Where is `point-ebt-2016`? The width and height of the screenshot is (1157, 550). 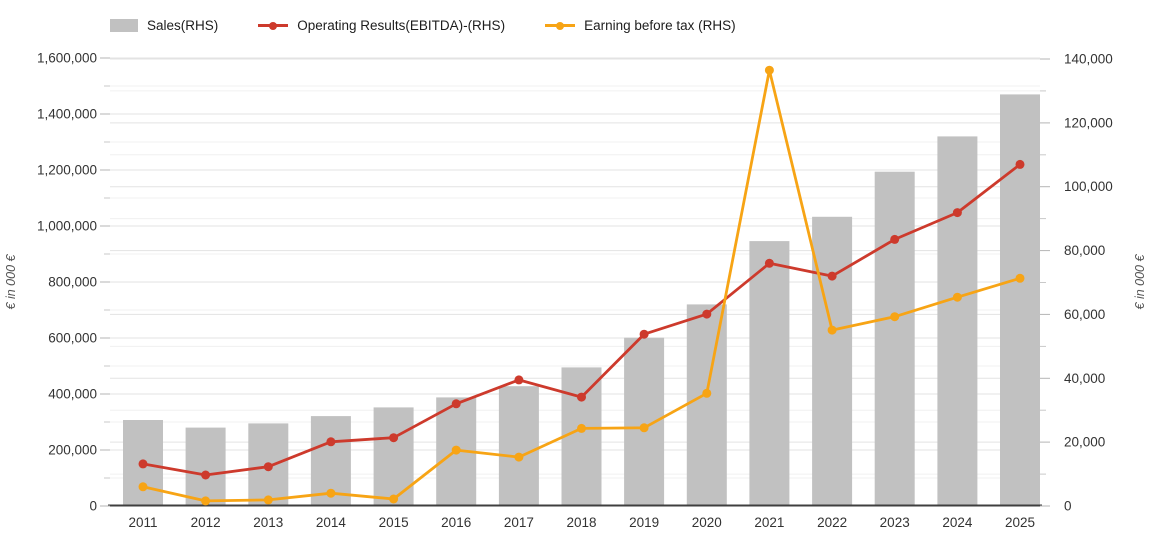 point-ebt-2016 is located at coordinates (456, 450).